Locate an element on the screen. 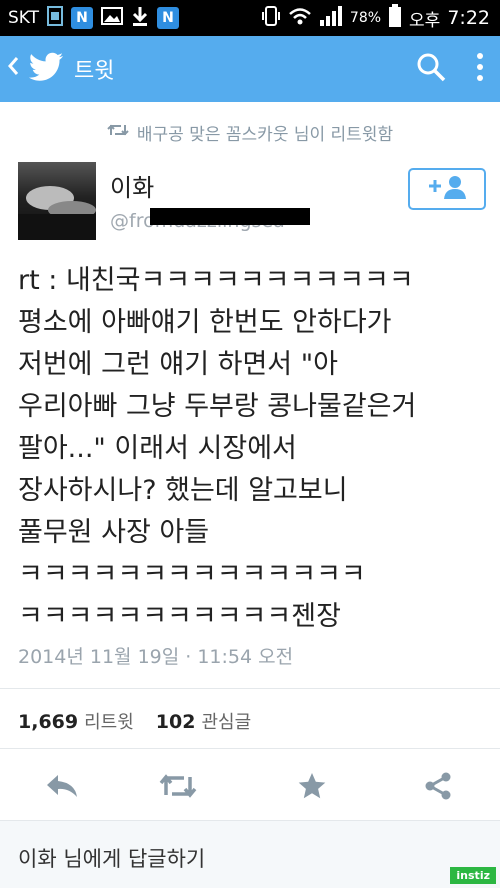 The width and height of the screenshot is (500, 888). page-title: 트윗 is located at coordinates (94, 71).